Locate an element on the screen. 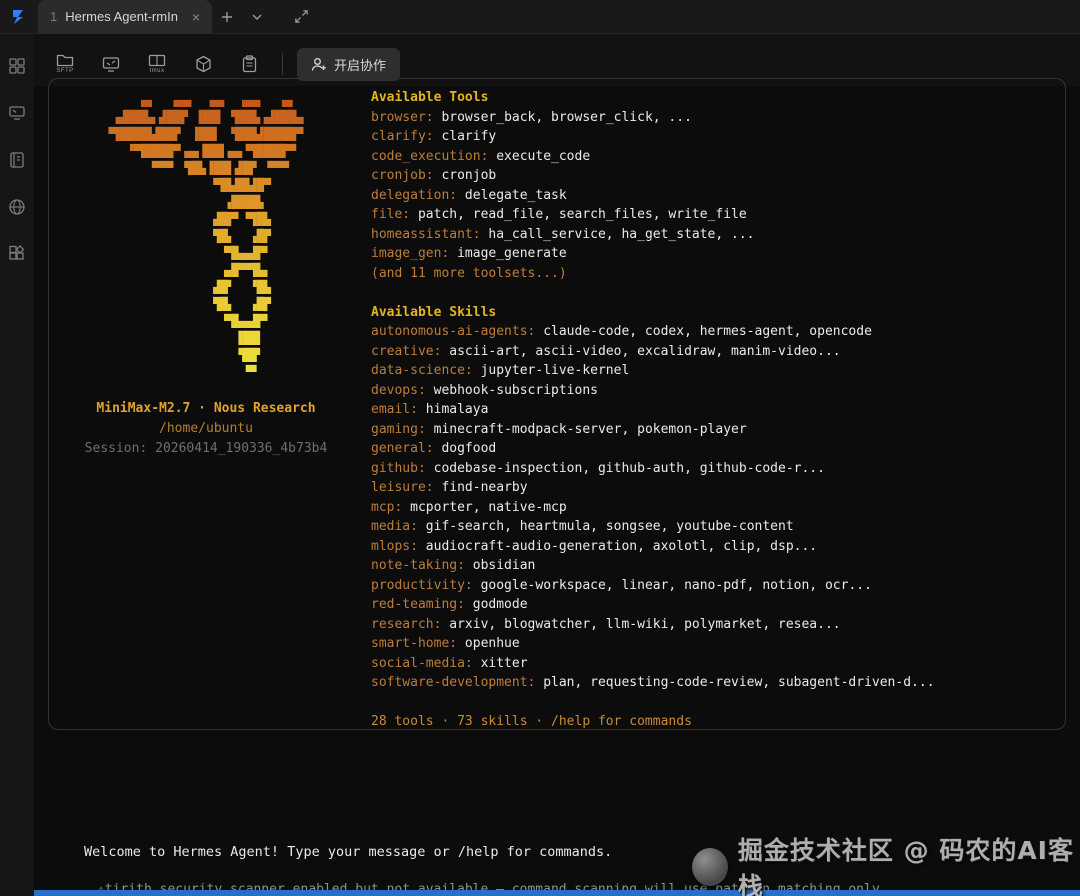 This screenshot has height=896, width=1080. tools-list-line: cronjob is located at coordinates (711, 176).